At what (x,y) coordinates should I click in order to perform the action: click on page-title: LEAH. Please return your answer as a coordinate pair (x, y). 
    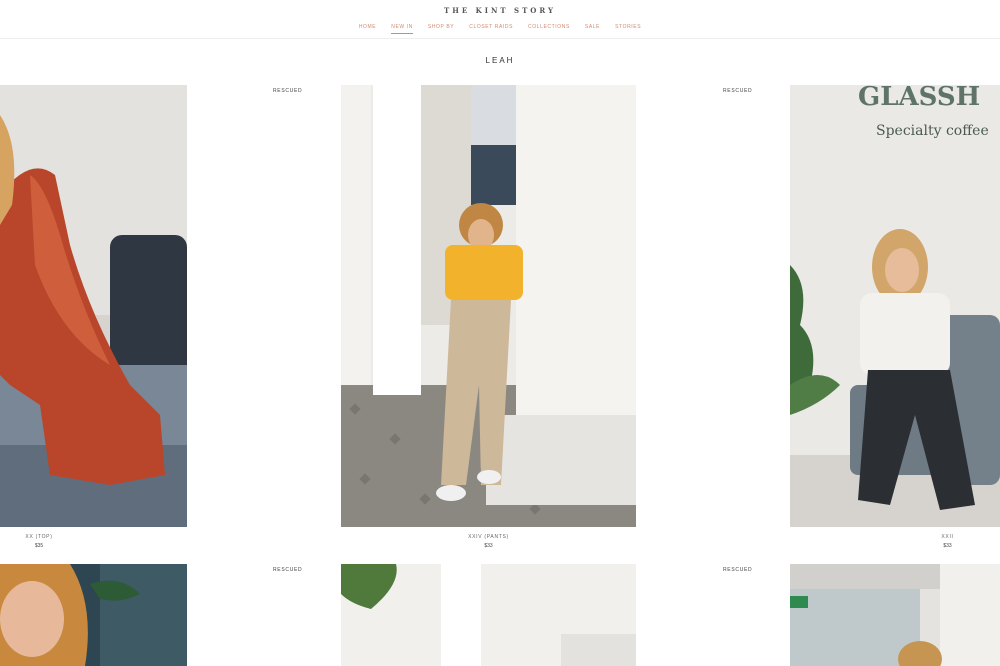
    Looking at the image, I should click on (500, 60).